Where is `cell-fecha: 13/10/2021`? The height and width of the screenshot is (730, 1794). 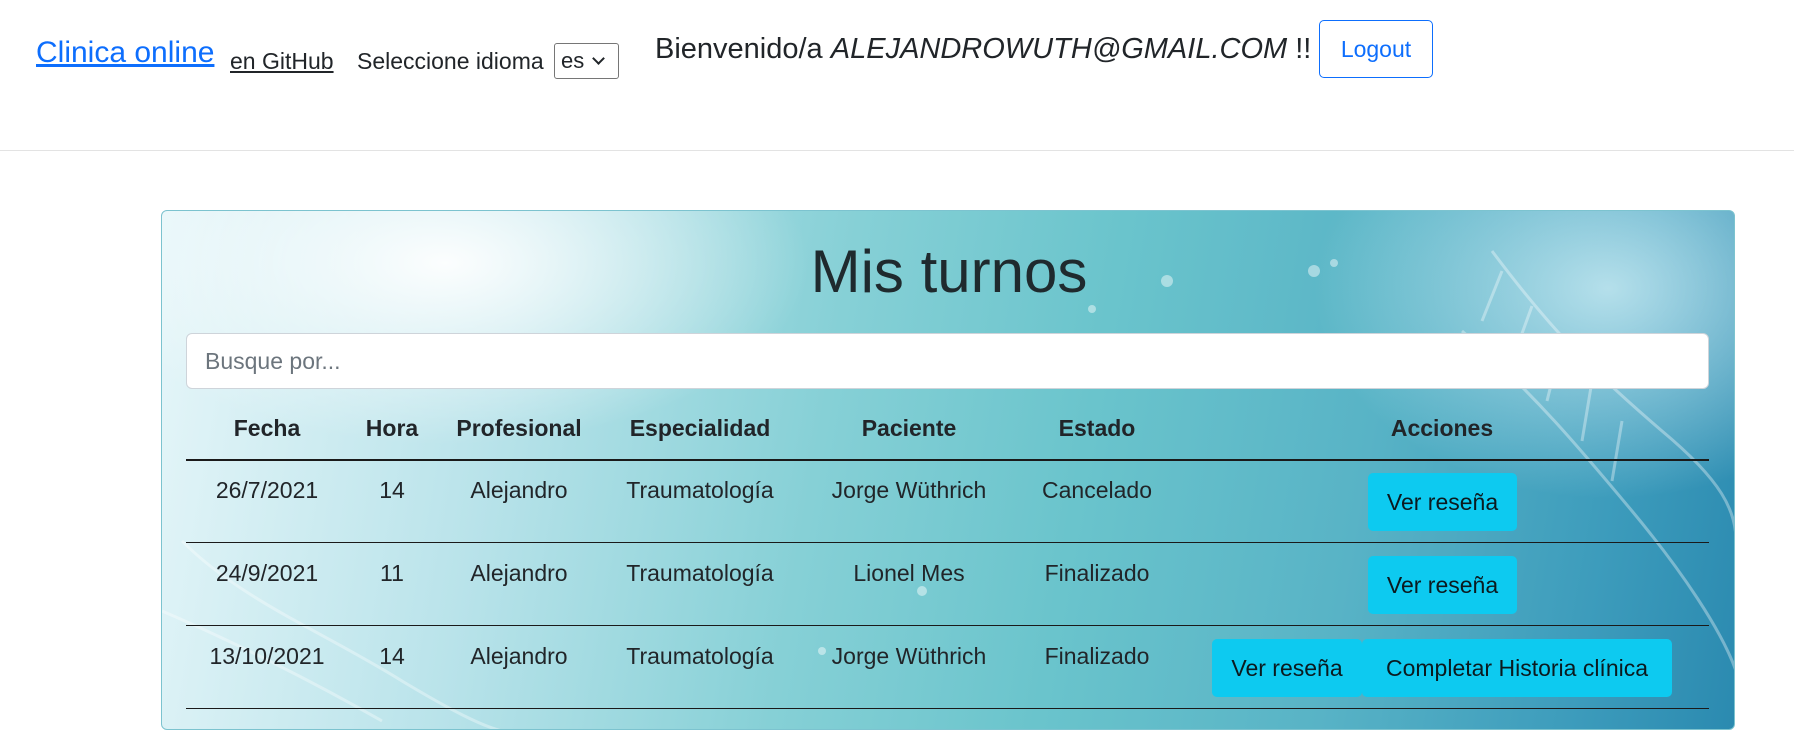 cell-fecha: 13/10/2021 is located at coordinates (267, 656).